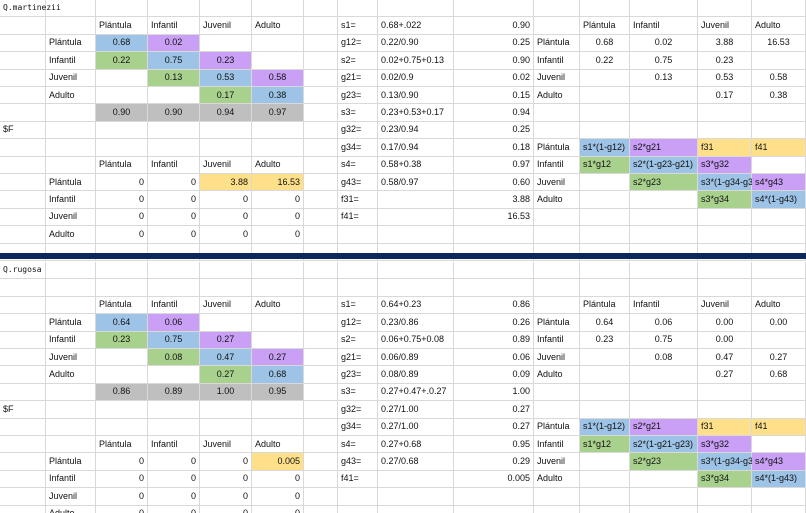 The image size is (806, 513). I want to click on cell-5-9: 0.15, so click(494, 96).